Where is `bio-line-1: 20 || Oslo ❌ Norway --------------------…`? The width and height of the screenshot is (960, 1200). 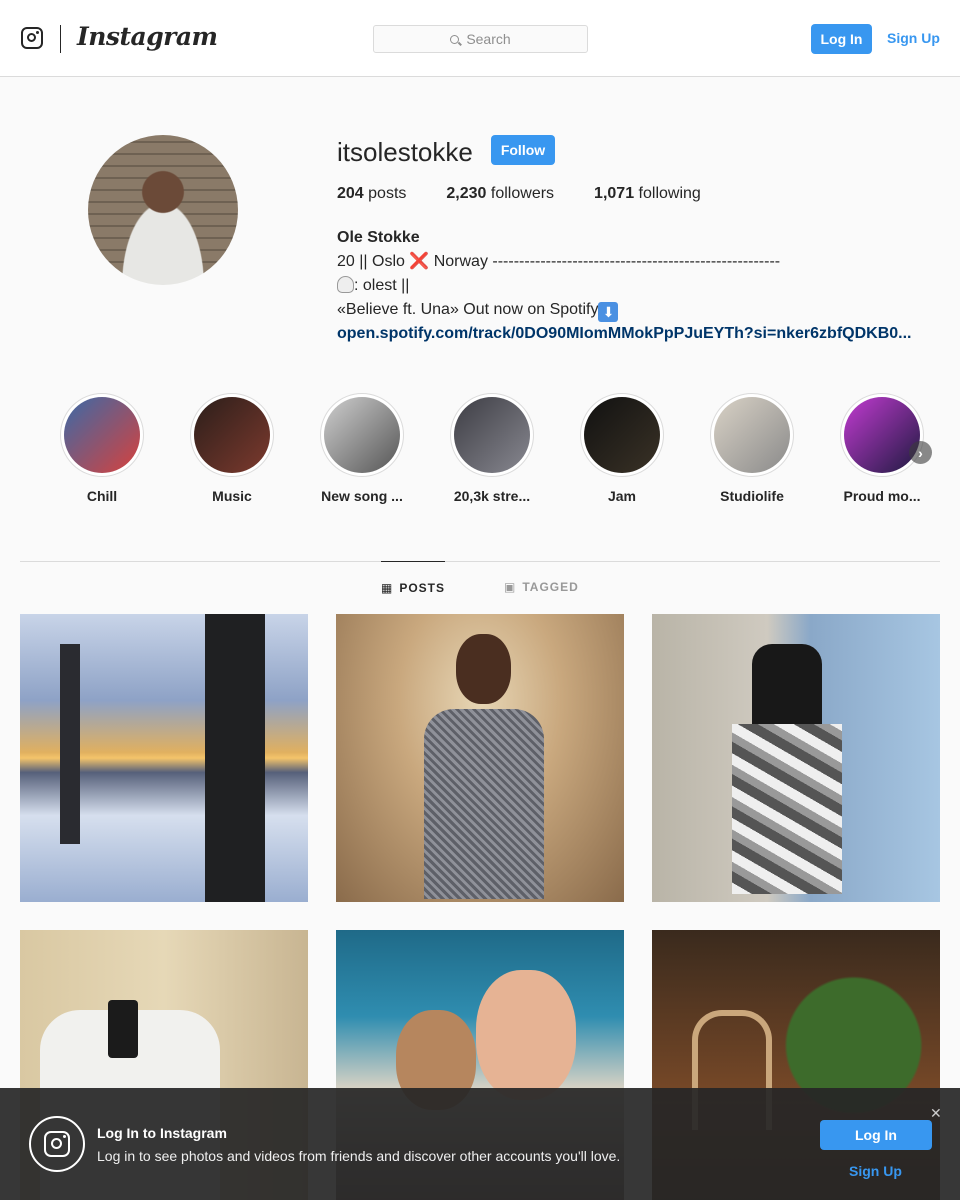 bio-line-1: 20 || Oslo ❌ Norway --------------------… is located at coordinates (642, 262).